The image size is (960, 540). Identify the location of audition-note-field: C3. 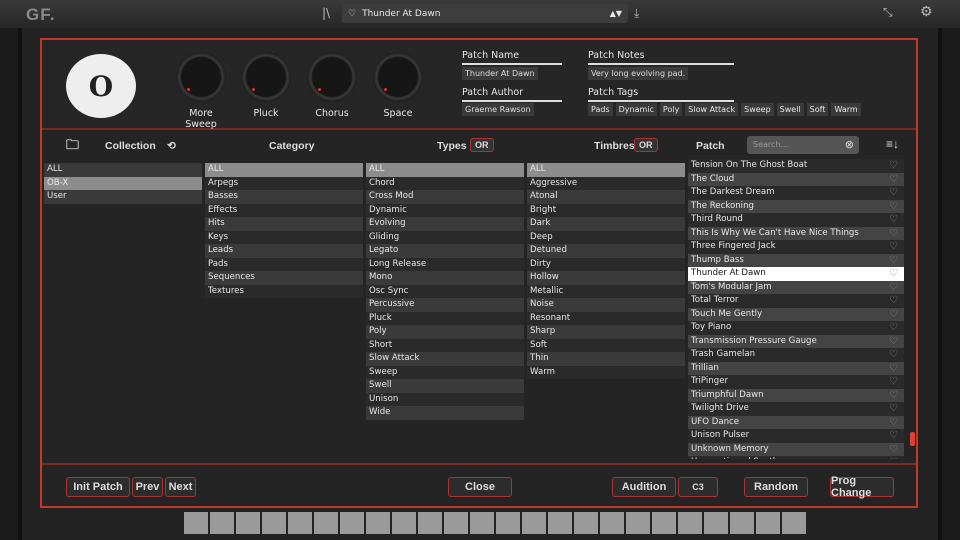
(698, 487).